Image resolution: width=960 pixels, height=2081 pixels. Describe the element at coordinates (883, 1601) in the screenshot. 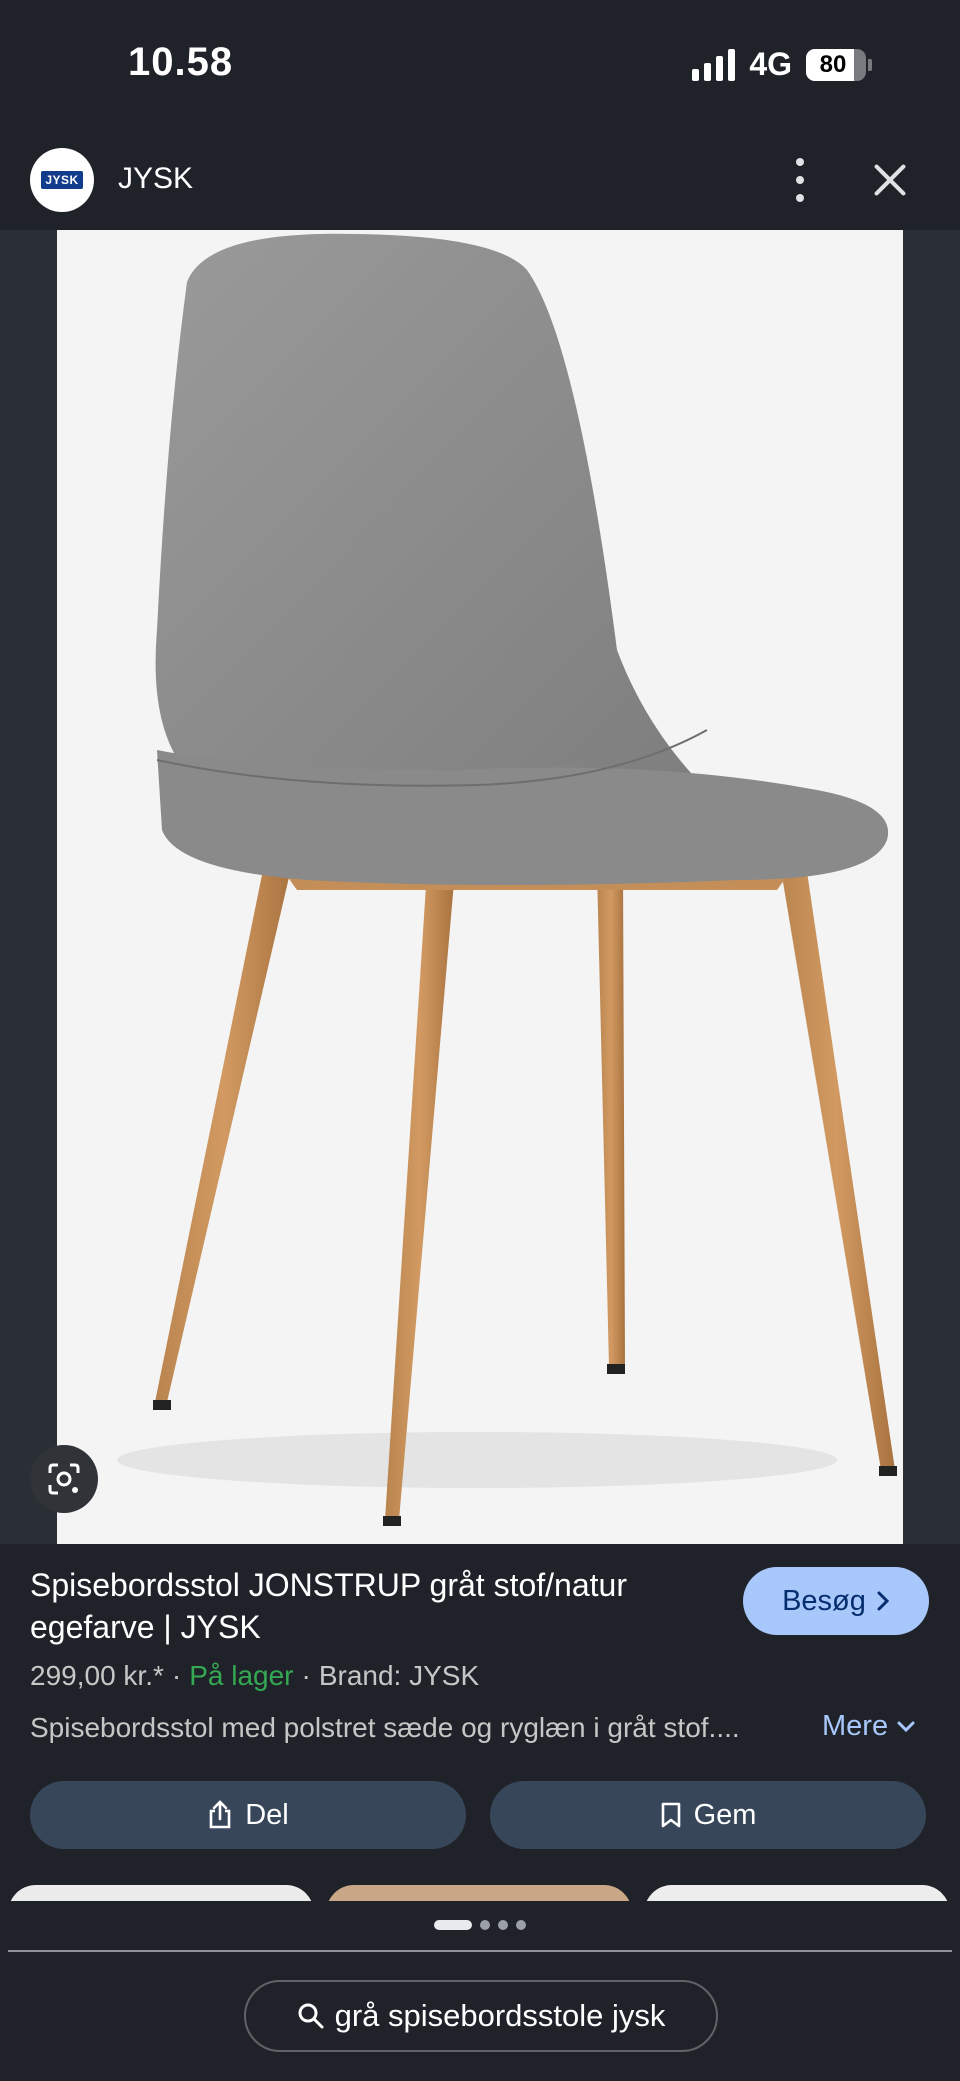

I see `chevron-right-icon` at that location.